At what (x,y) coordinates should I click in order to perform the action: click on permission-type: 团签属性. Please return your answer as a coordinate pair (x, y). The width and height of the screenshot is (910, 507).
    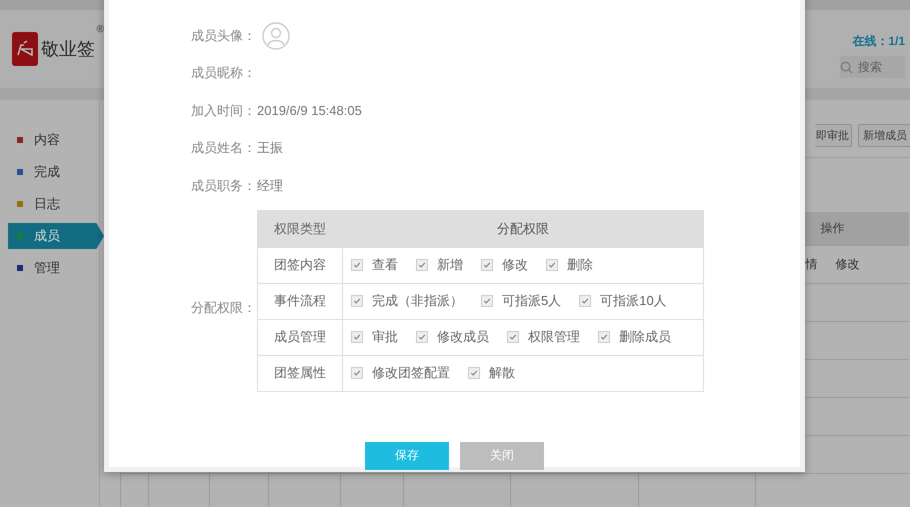
    Looking at the image, I should click on (300, 373).